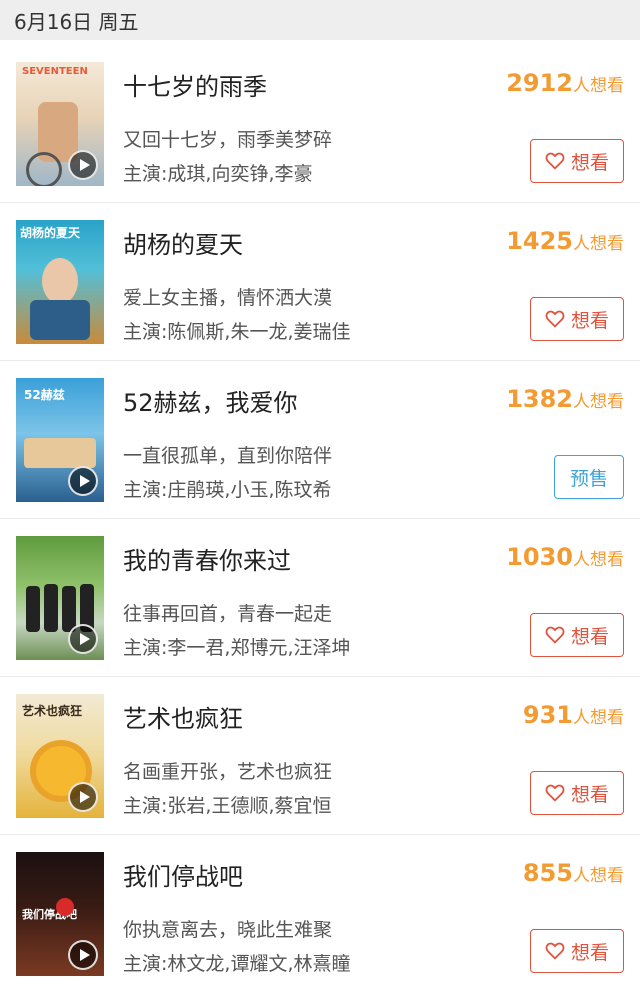 This screenshot has width=640, height=993. Describe the element at coordinates (183, 242) in the screenshot. I see `movie-title: 胡杨的夏天` at that location.